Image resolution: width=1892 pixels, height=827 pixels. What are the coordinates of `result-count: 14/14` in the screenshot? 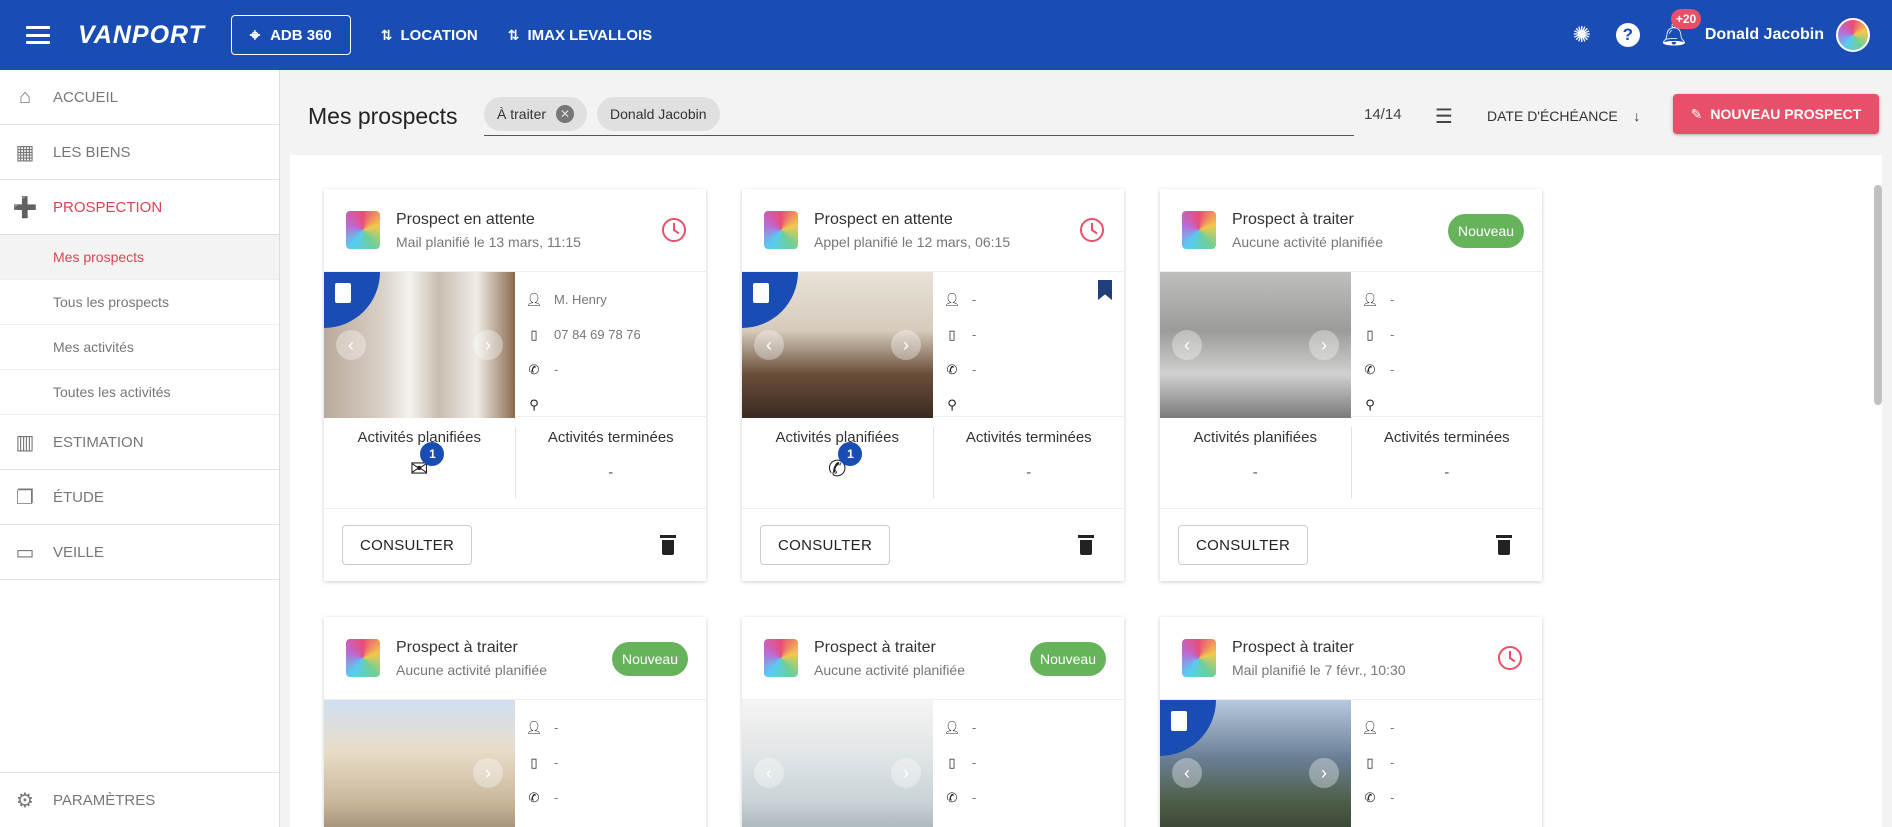 It's located at (1383, 114).